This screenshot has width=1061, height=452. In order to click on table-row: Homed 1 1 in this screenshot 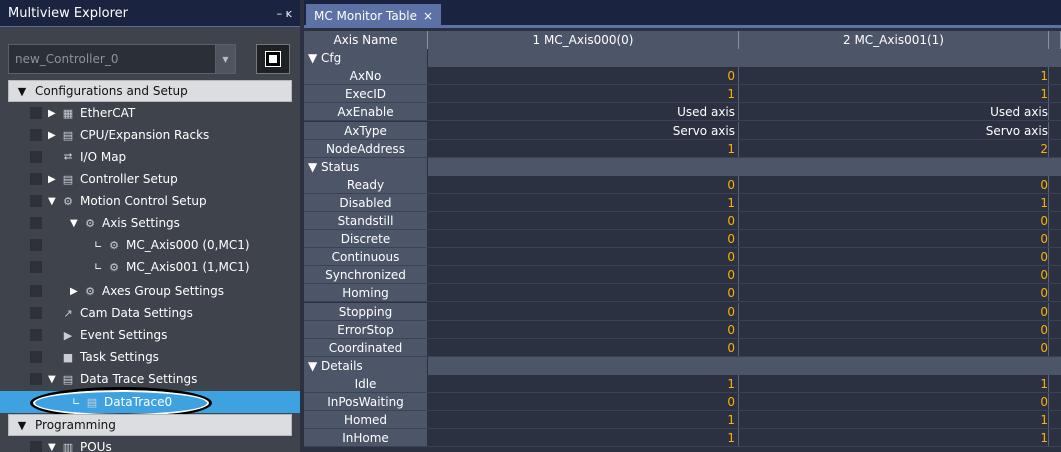, I will do `click(682, 420)`.